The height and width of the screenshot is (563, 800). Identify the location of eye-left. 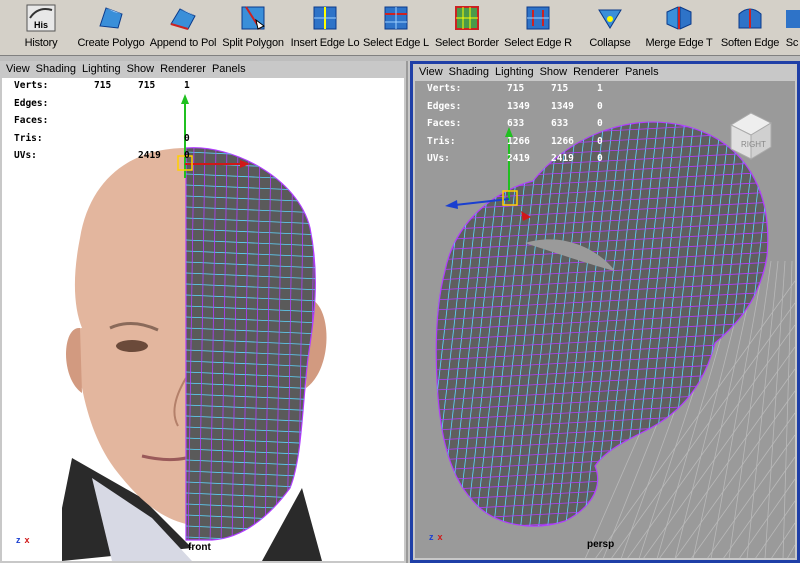
(132, 346).